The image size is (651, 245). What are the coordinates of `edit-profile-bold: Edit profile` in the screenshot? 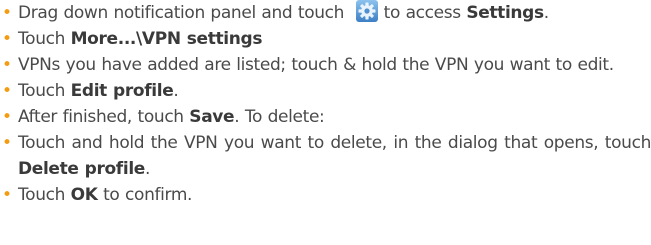 It's located at (122, 91).